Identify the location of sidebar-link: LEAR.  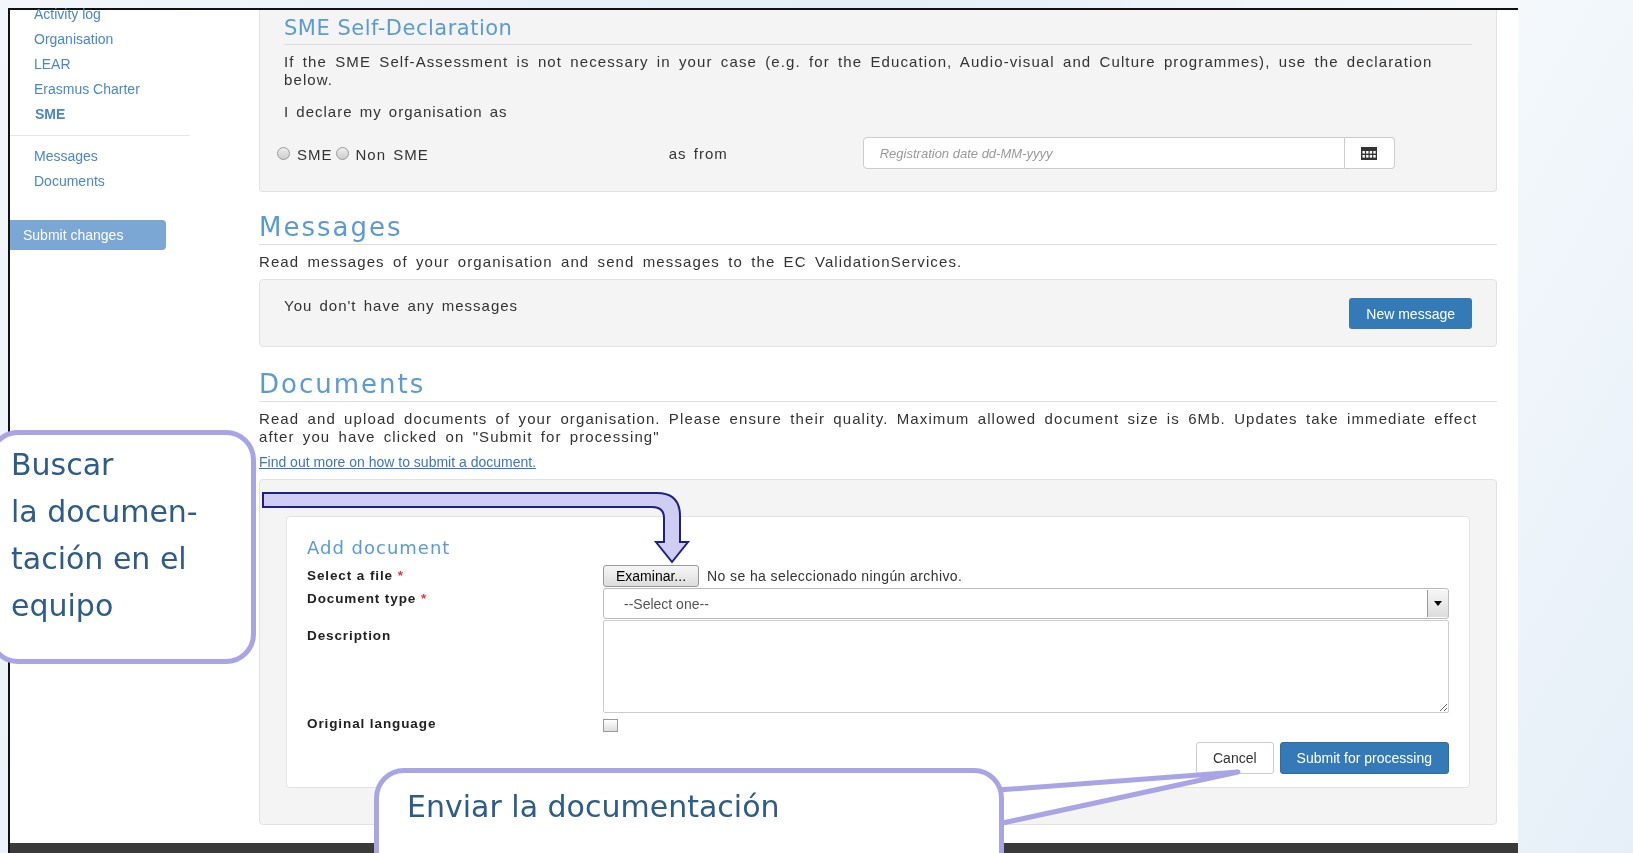
(100, 64).